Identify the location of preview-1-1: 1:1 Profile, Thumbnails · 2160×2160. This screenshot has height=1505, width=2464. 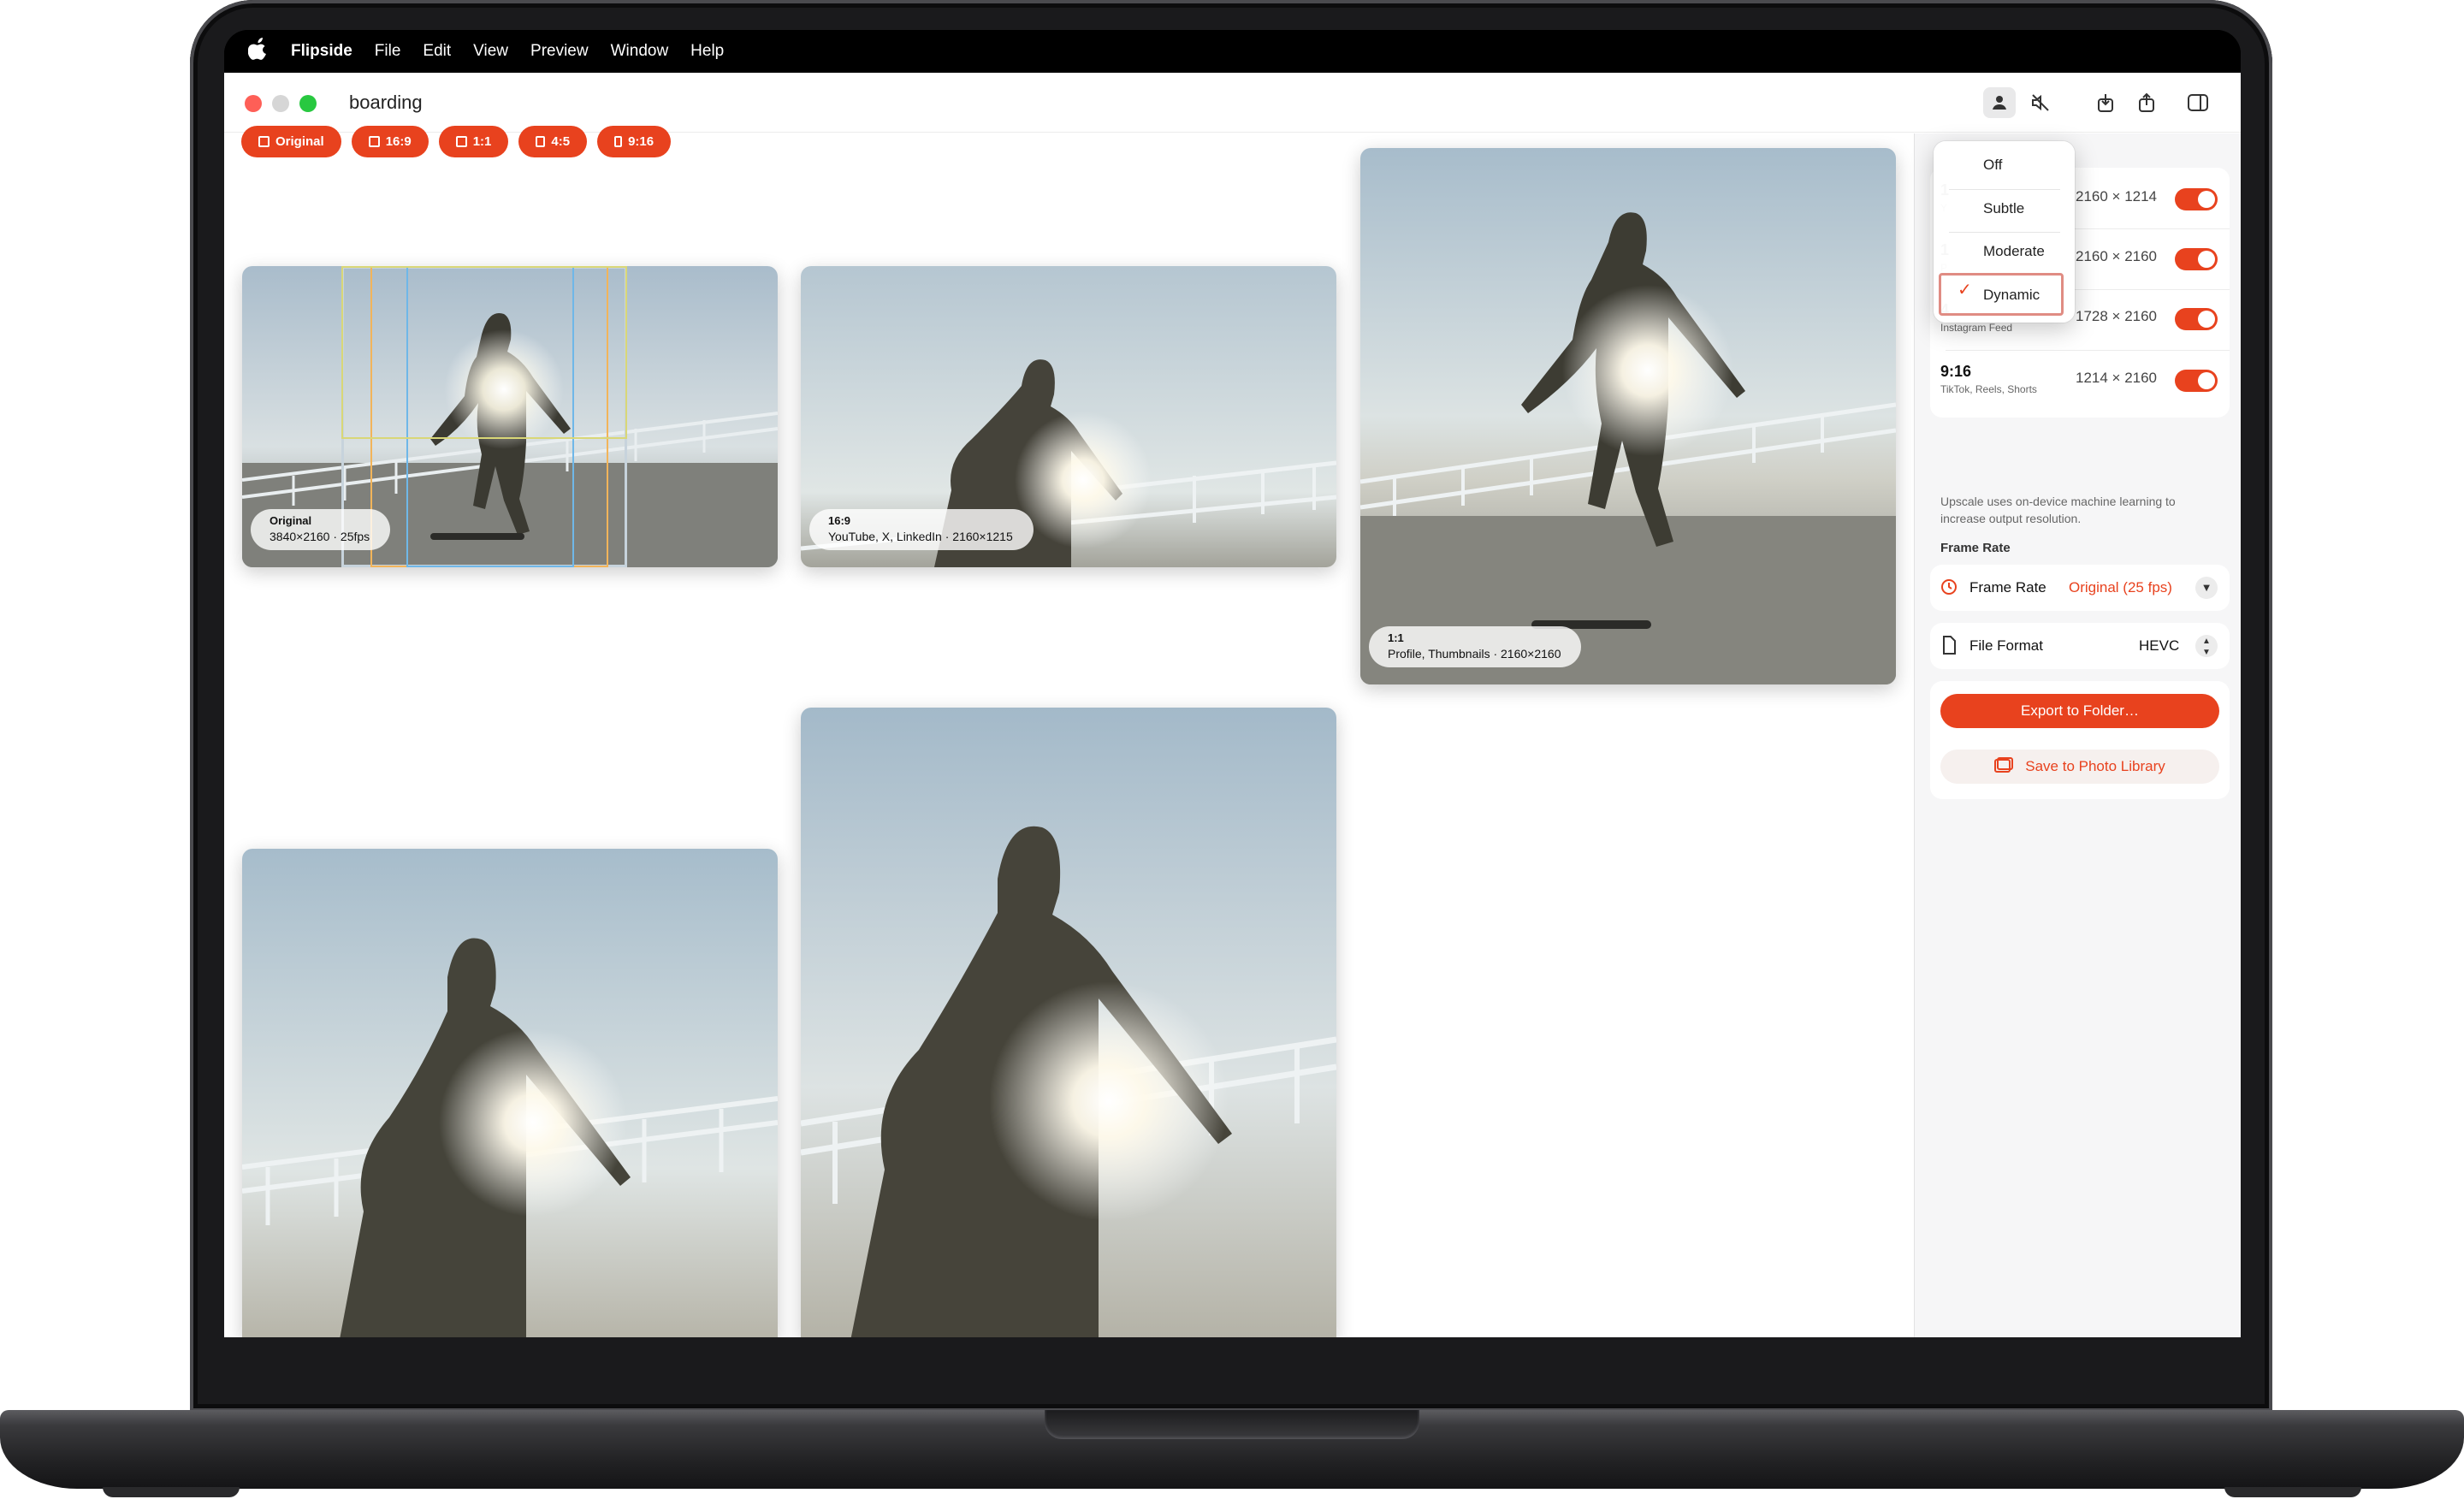
(1628, 416).